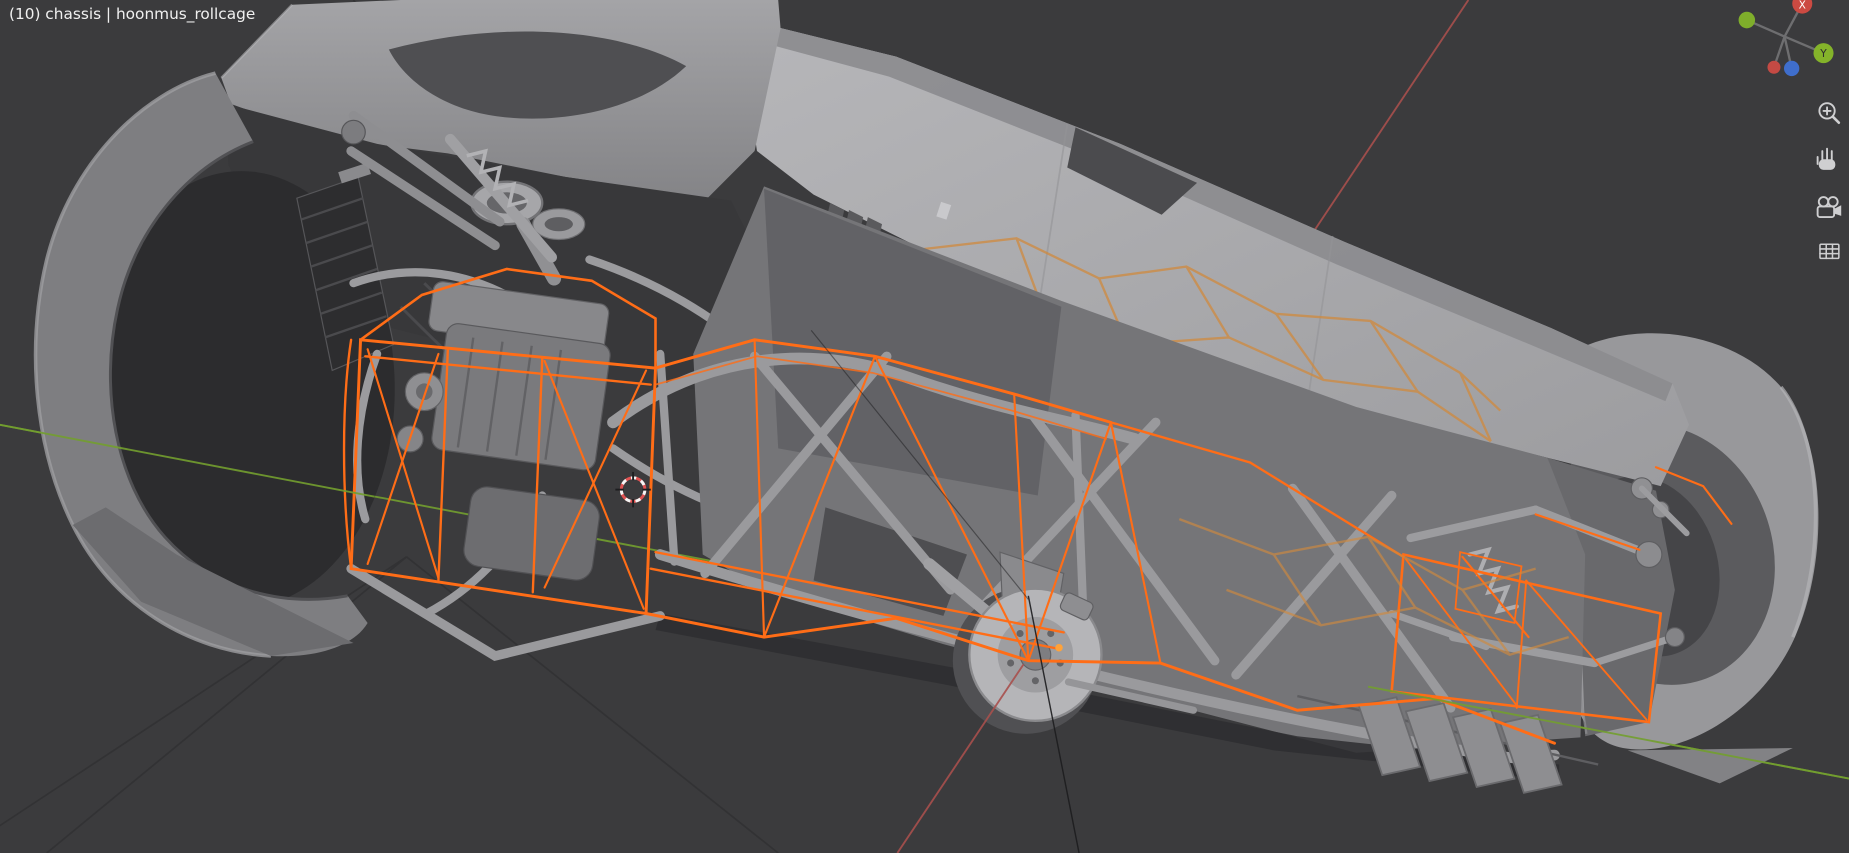 This screenshot has width=1849, height=853. Describe the element at coordinates (1774, 67) in the screenshot. I see `gizmo-neg-x-ball` at that location.